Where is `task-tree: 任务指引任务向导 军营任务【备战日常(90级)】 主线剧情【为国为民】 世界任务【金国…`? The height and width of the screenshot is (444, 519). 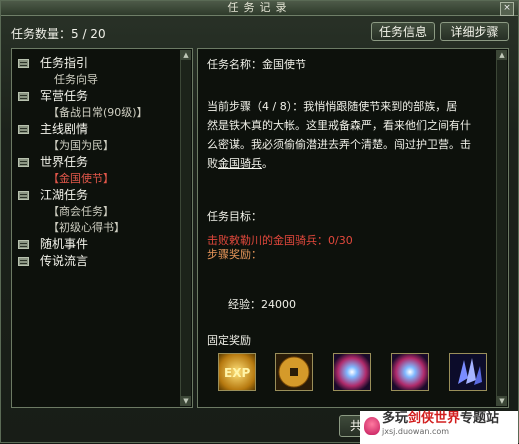 task-tree: 任务指引任务向导 军营任务【备战日常(90级)】 主线剧情【为国为民】 世界任务【金国… is located at coordinates (83, 162).